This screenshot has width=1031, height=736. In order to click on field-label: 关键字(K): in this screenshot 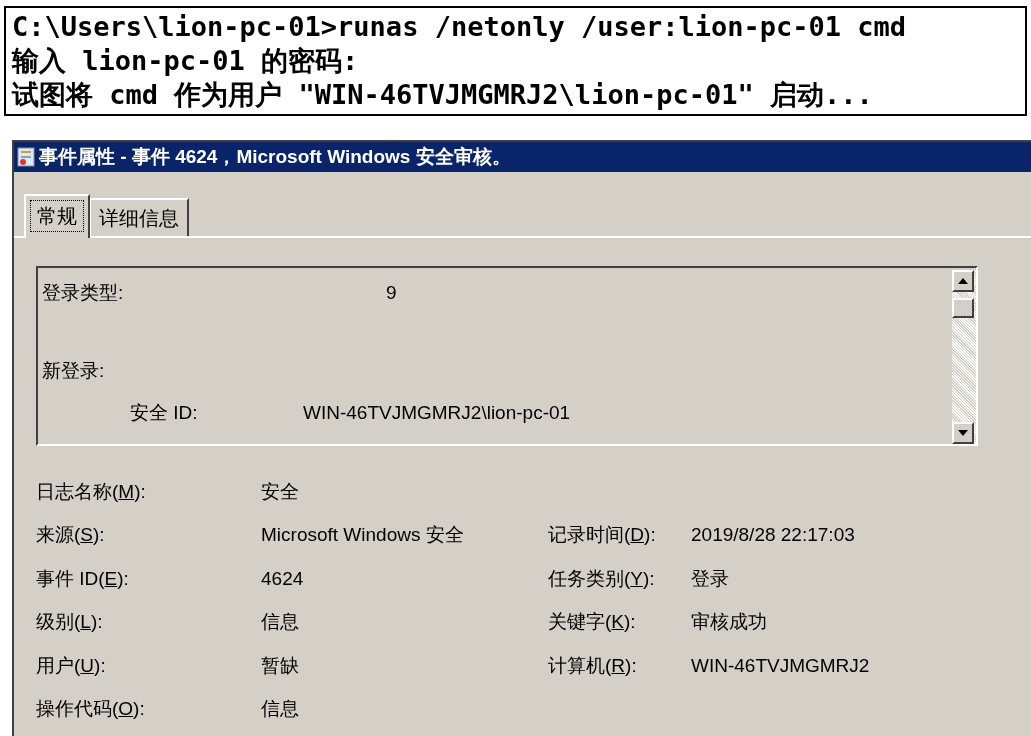, I will do `click(592, 621)`.